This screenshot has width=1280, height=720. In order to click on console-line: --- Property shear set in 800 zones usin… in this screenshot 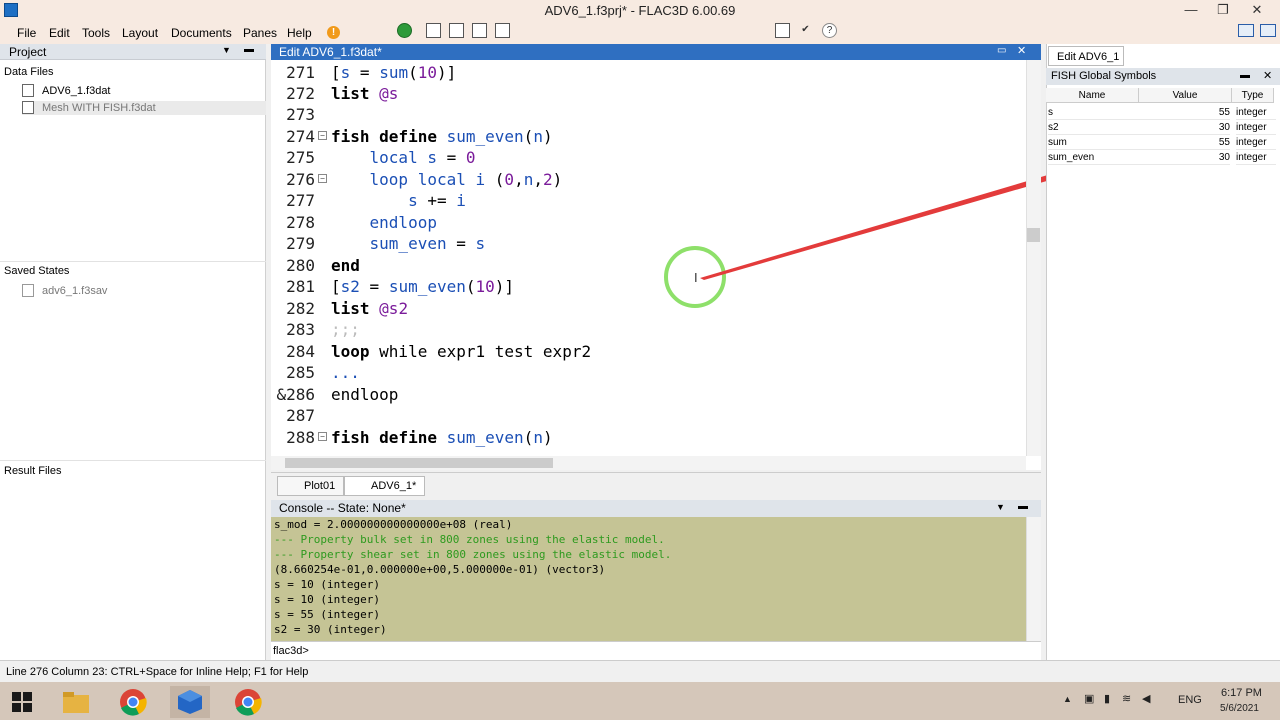, I will do `click(473, 554)`.